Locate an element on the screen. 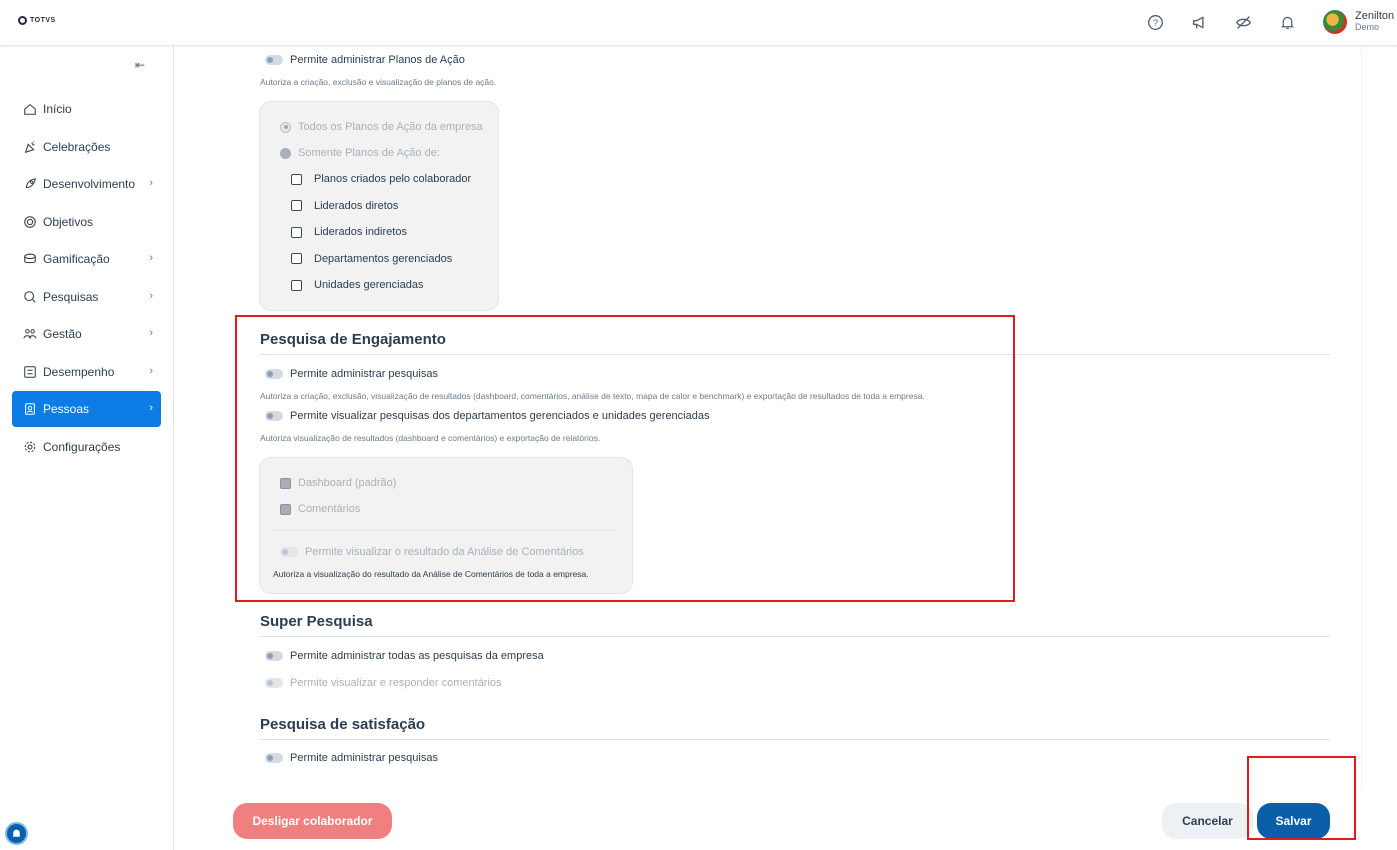 This screenshot has width=1397, height=850. satisfaction-section-title: Pesquisa de satisfação is located at coordinates (343, 724).